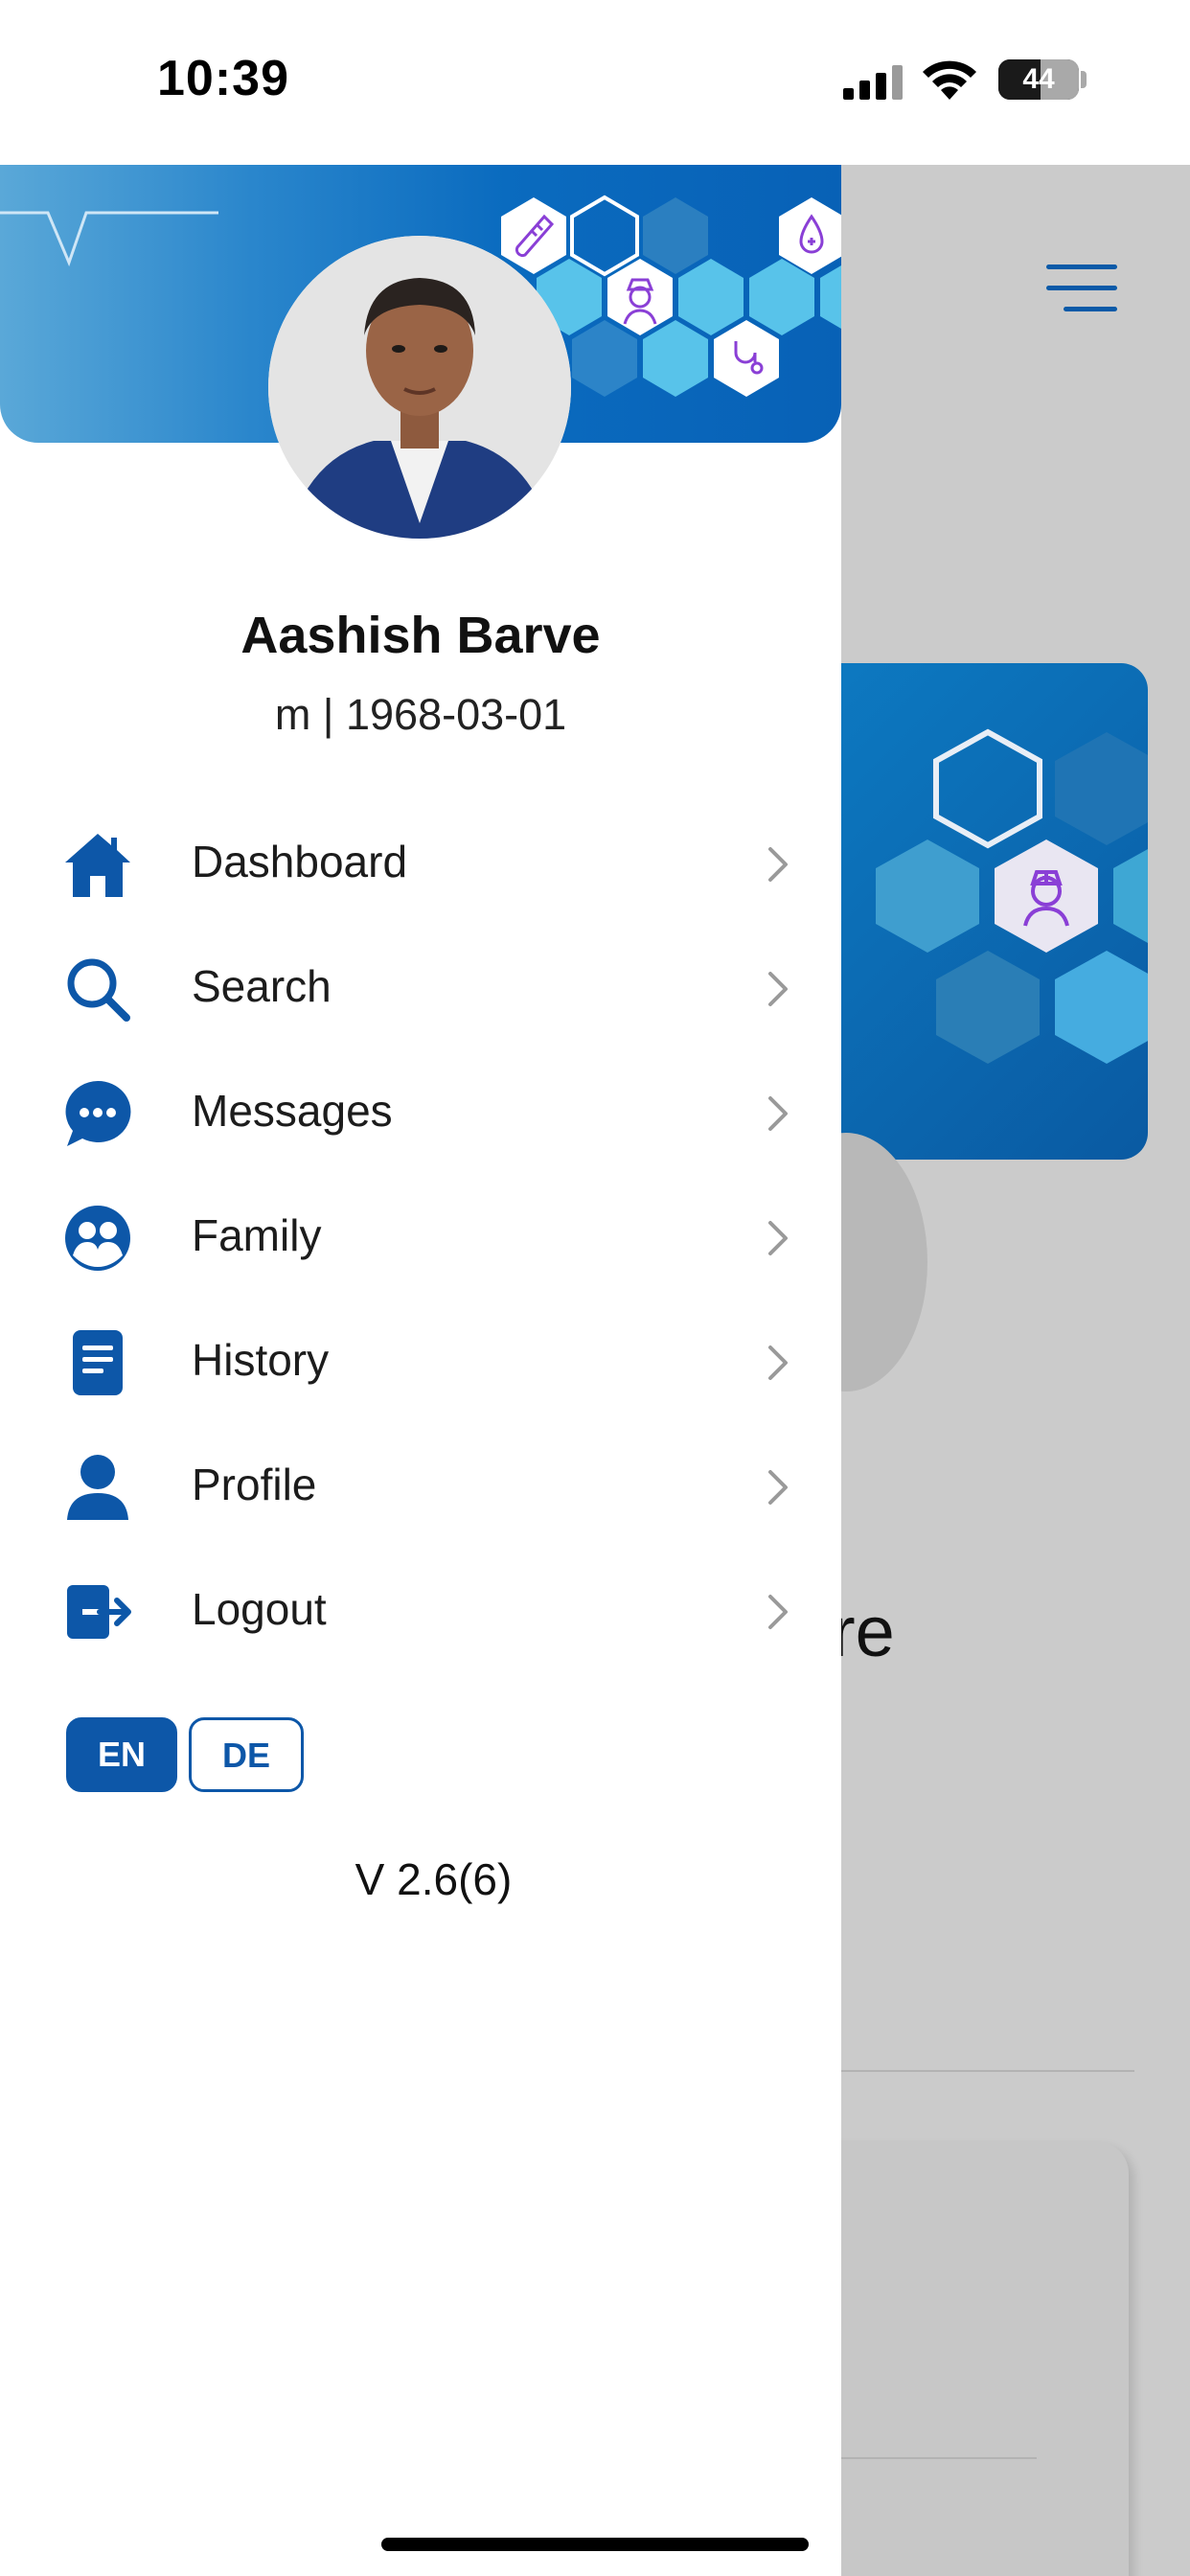 The image size is (1190, 2576). What do you see at coordinates (950, 80) in the screenshot?
I see `wifi-icon` at bounding box center [950, 80].